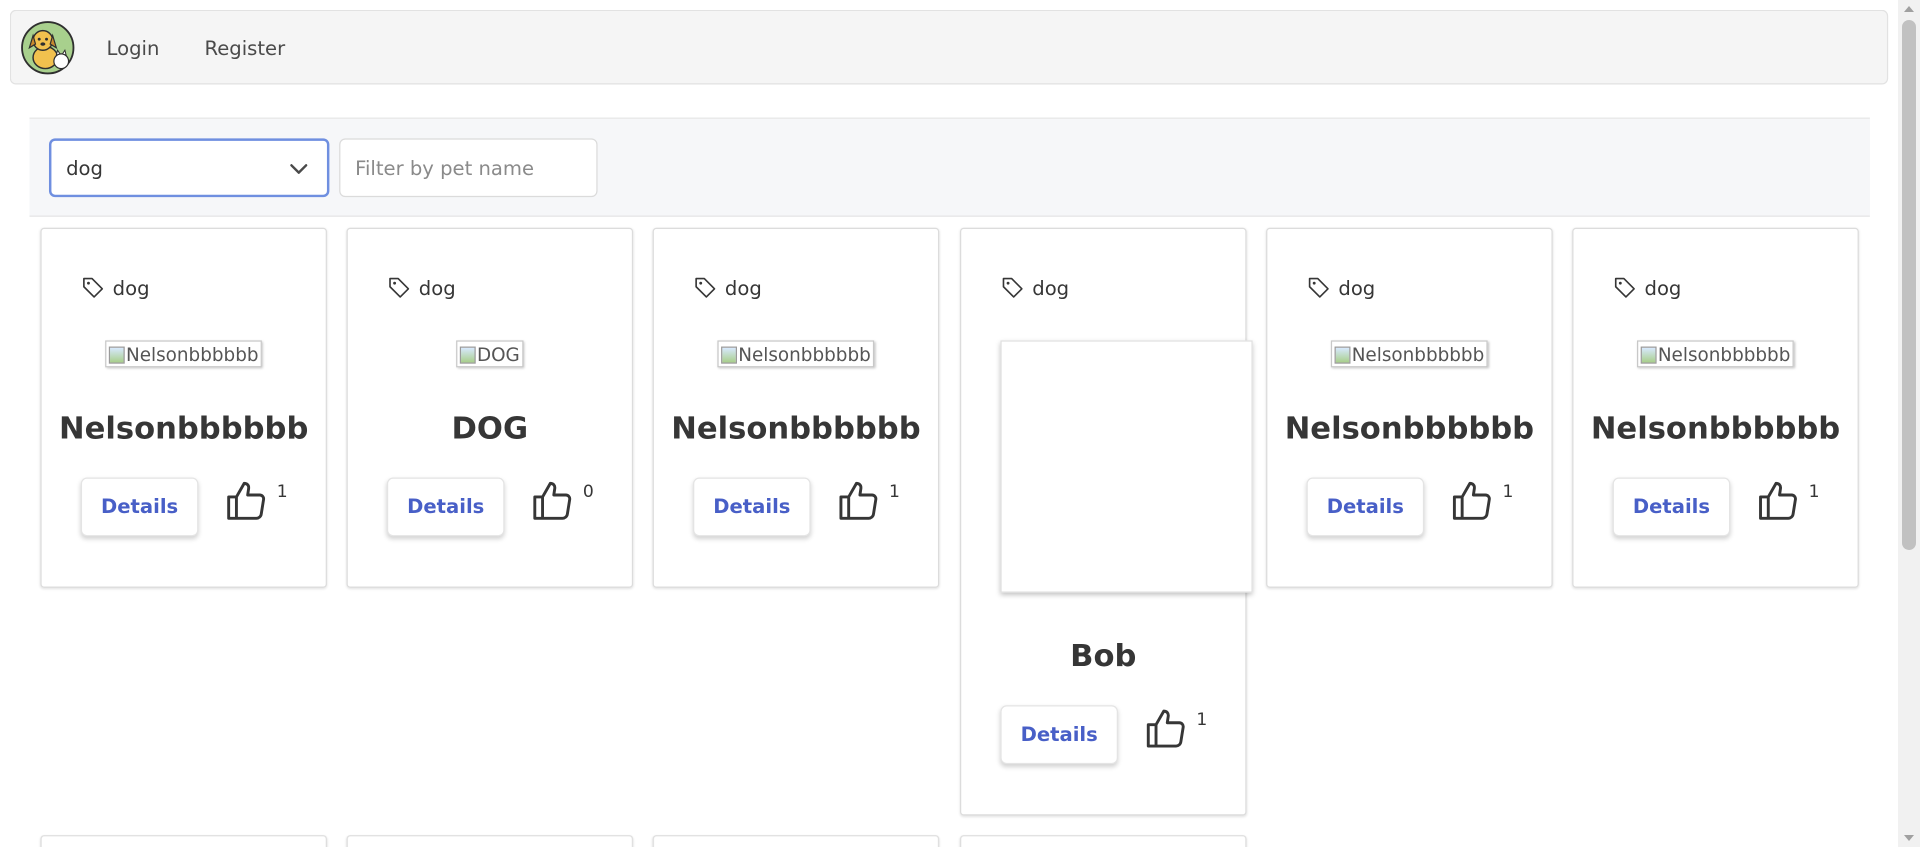  What do you see at coordinates (1103, 655) in the screenshot?
I see `pet-name: Bob` at bounding box center [1103, 655].